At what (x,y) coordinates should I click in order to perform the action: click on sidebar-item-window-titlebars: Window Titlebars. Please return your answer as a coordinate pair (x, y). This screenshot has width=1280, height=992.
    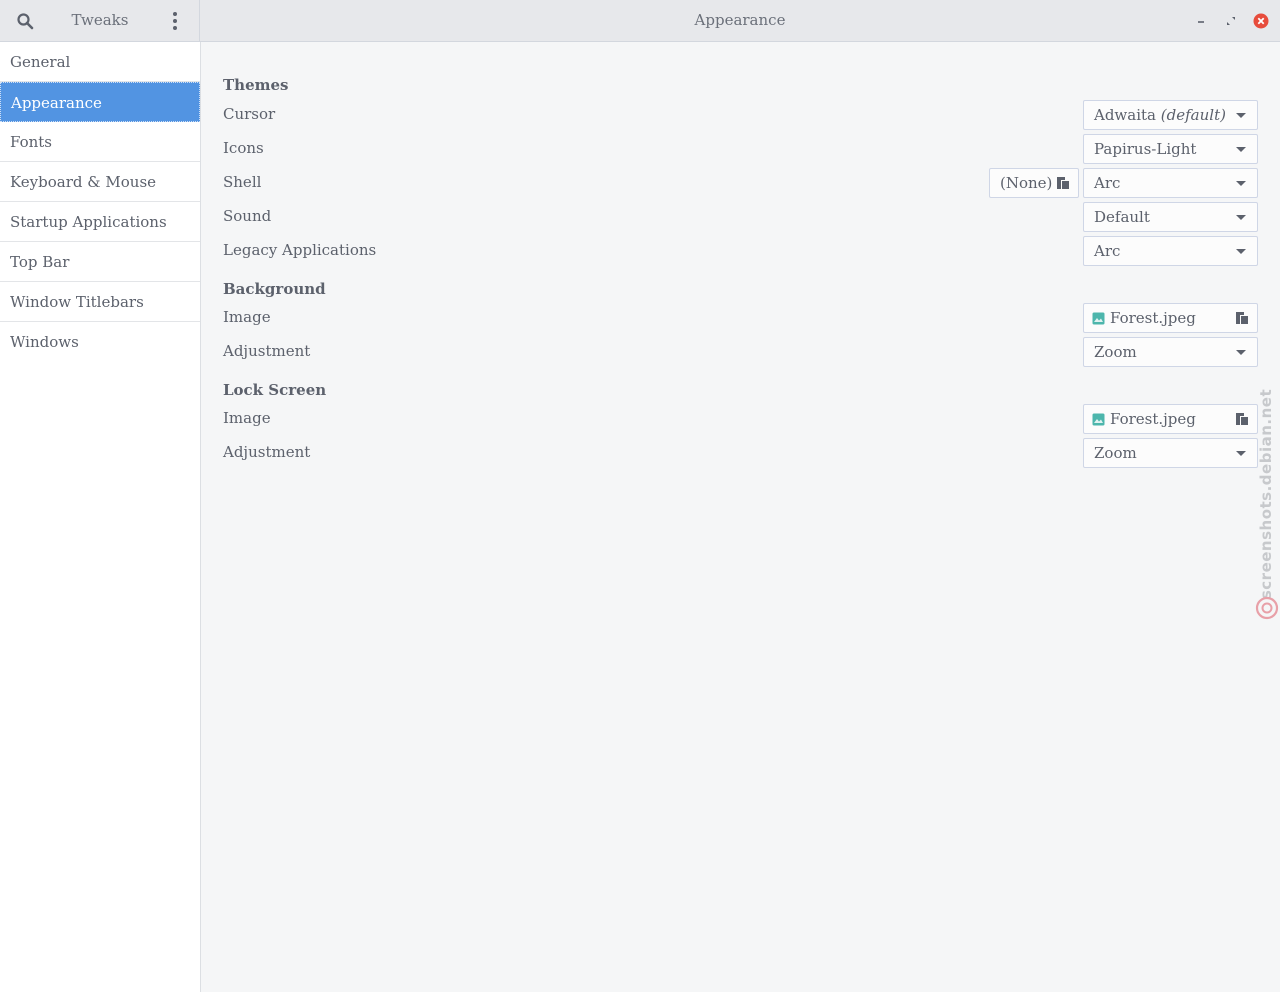
    Looking at the image, I should click on (100, 302).